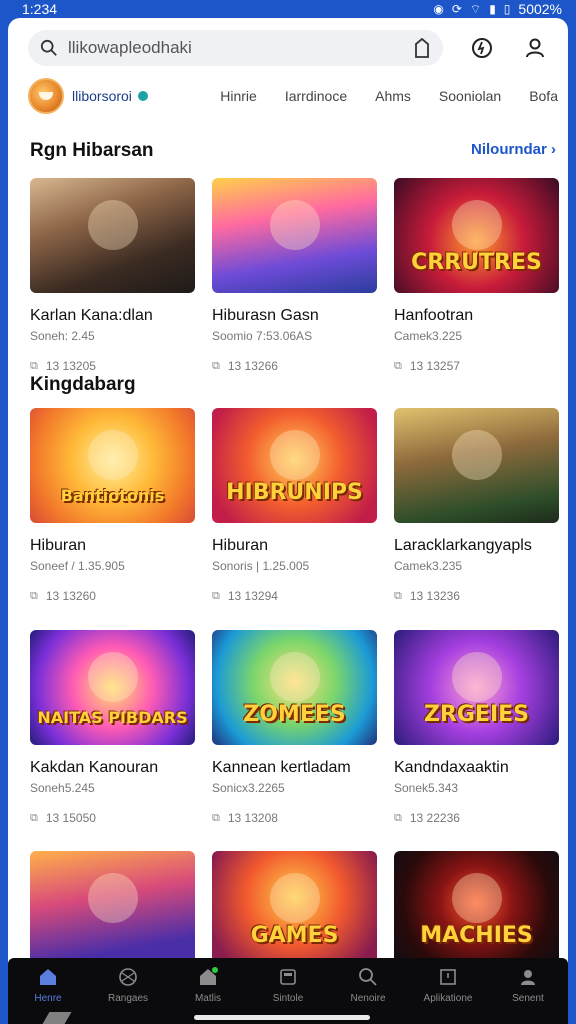 This screenshot has width=576, height=1024. What do you see at coordinates (476, 235) in the screenshot?
I see `game-thumbnail: CRRUTRES` at bounding box center [476, 235].